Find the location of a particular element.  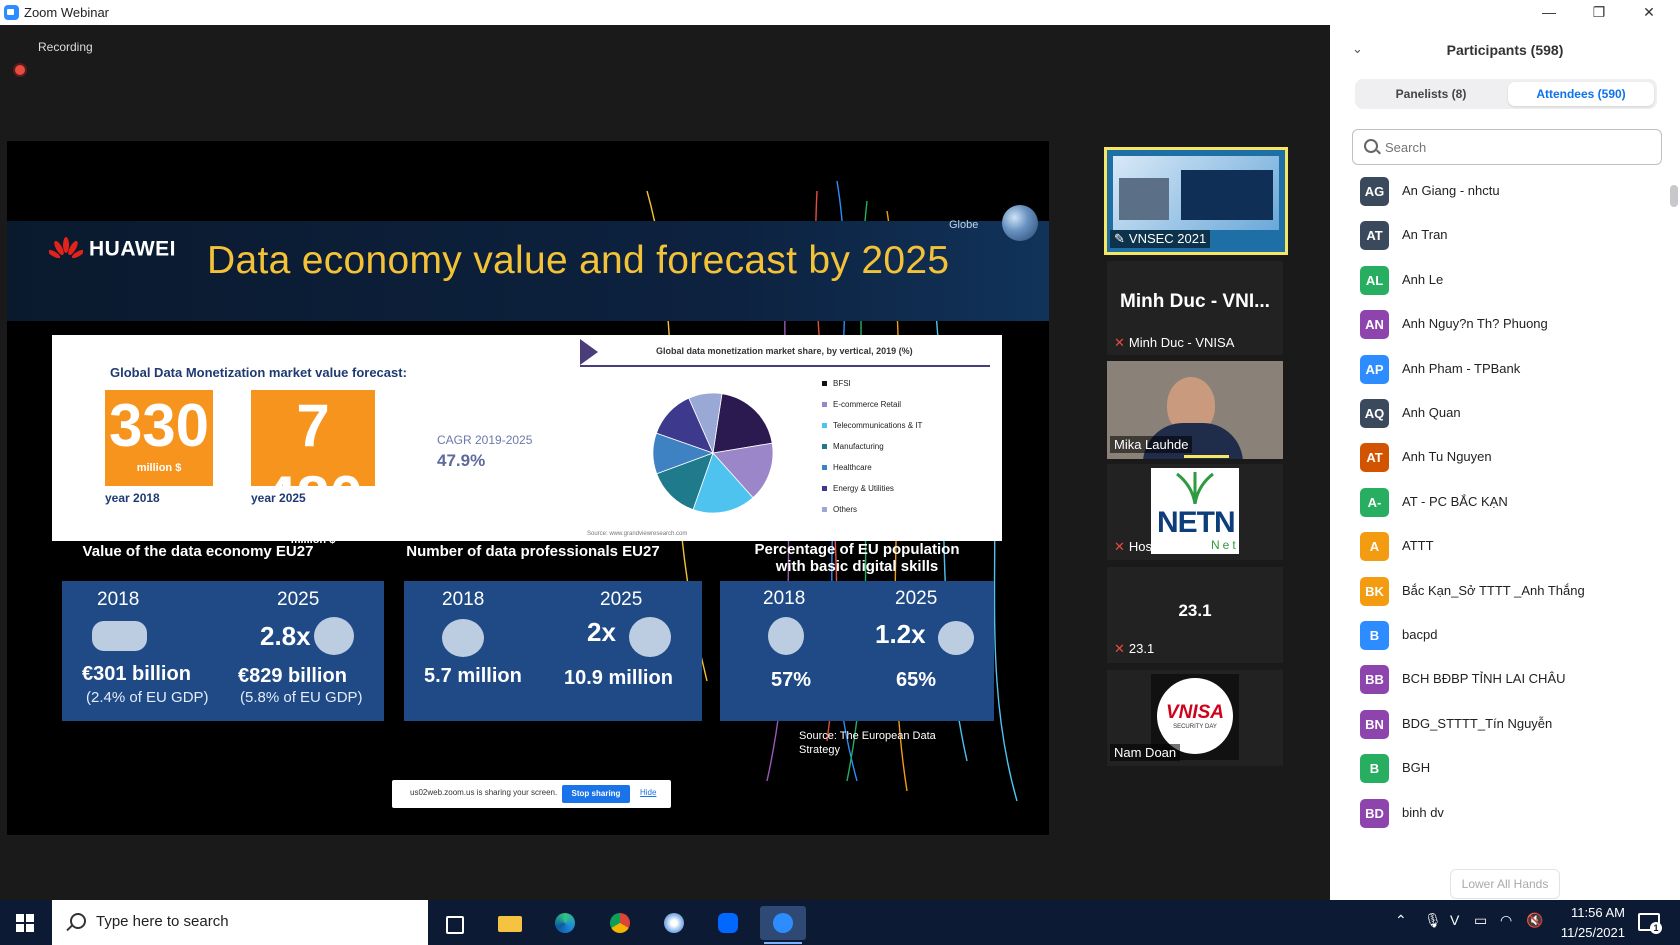

edge-icon is located at coordinates (565, 923).